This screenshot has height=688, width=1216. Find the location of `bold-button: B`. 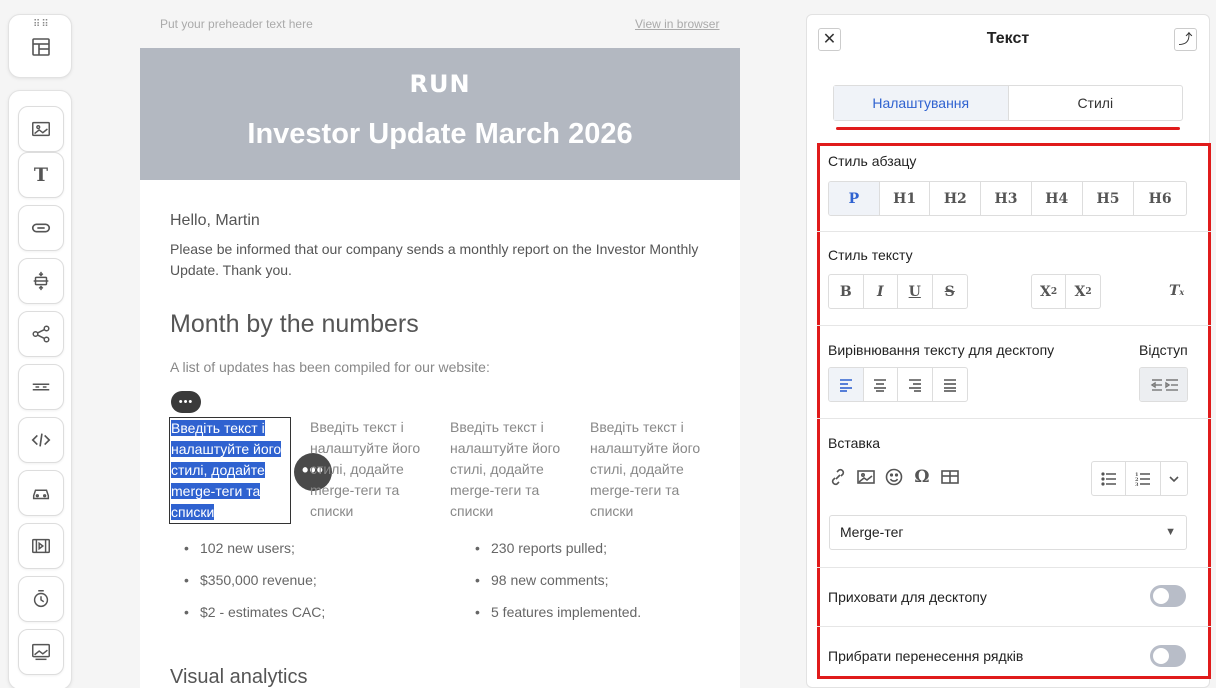

bold-button: B is located at coordinates (846, 291).